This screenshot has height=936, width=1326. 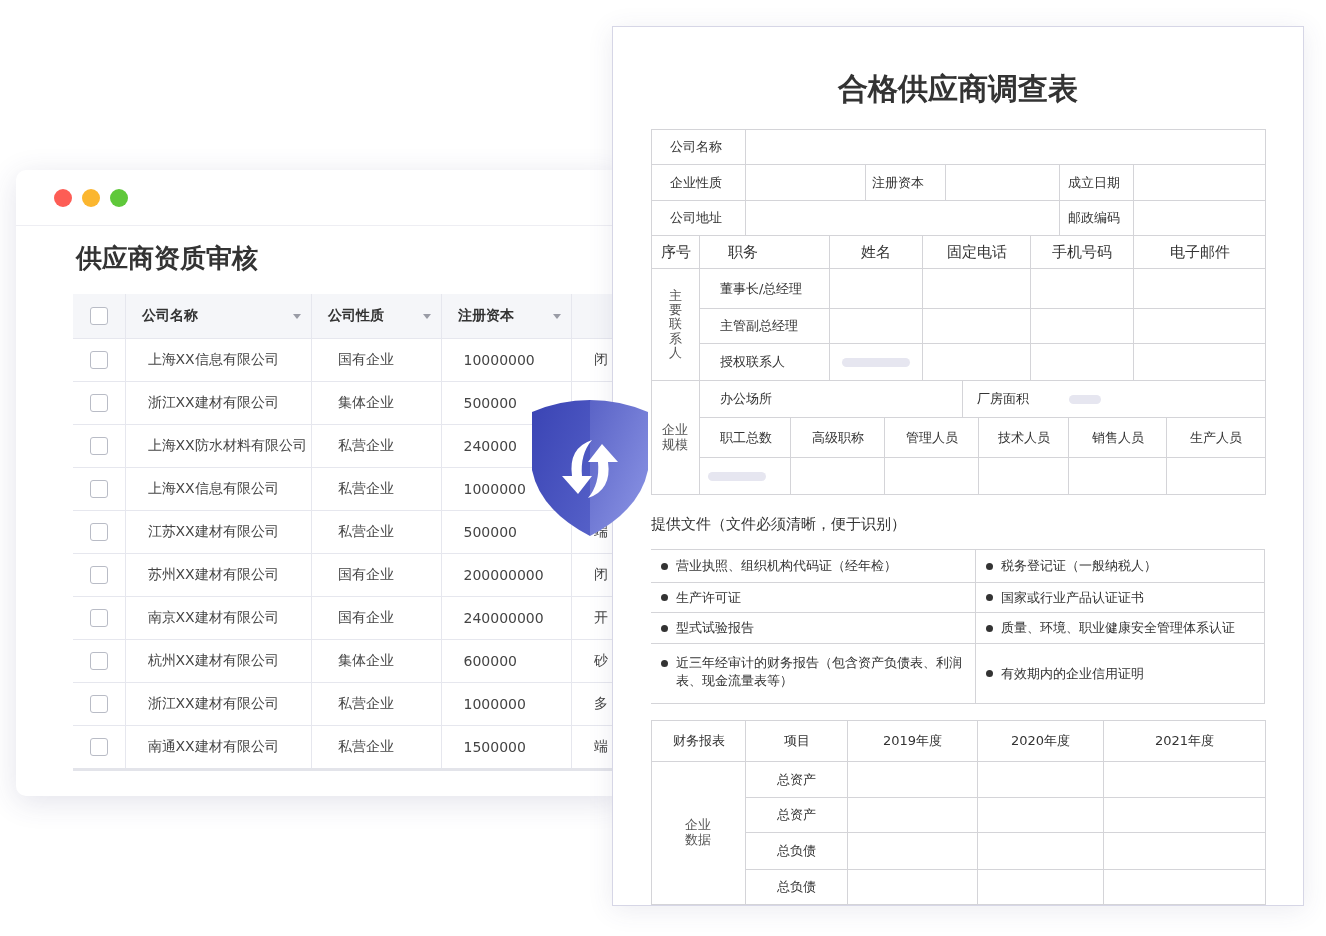 What do you see at coordinates (91, 197) in the screenshot?
I see `minimize-icon` at bounding box center [91, 197].